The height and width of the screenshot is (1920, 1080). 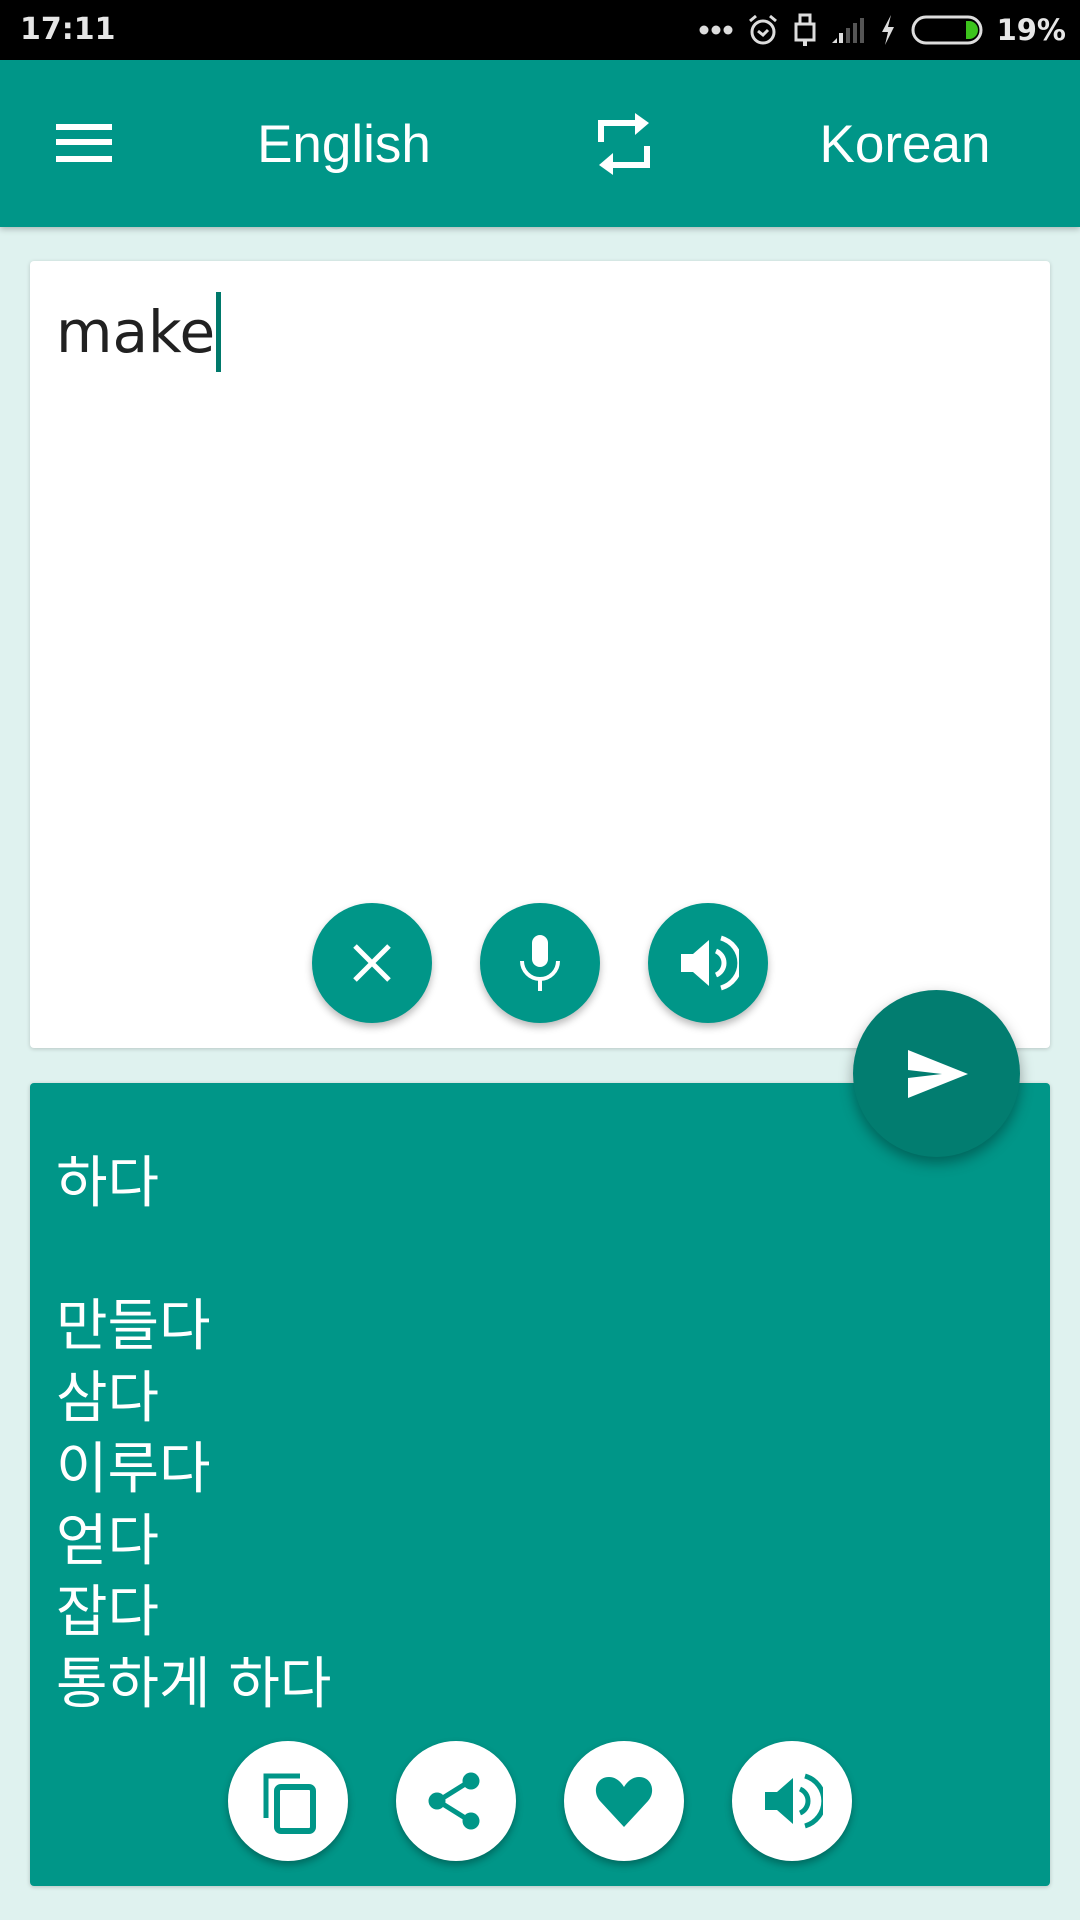 What do you see at coordinates (133, 1469) in the screenshot?
I see `translation-line: 이루다` at bounding box center [133, 1469].